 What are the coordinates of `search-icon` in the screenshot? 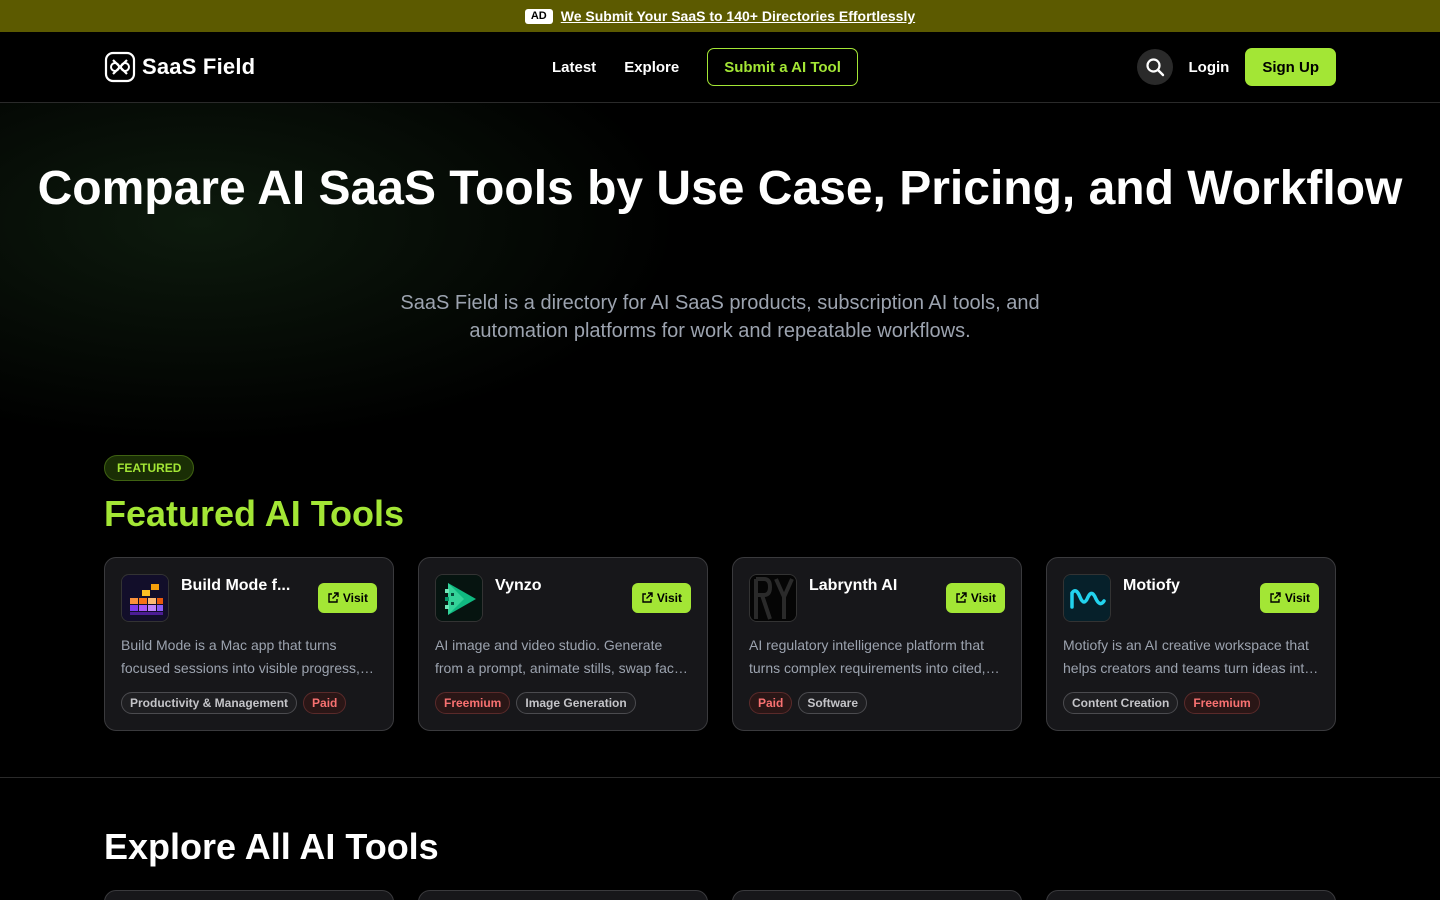 It's located at (1154, 67).